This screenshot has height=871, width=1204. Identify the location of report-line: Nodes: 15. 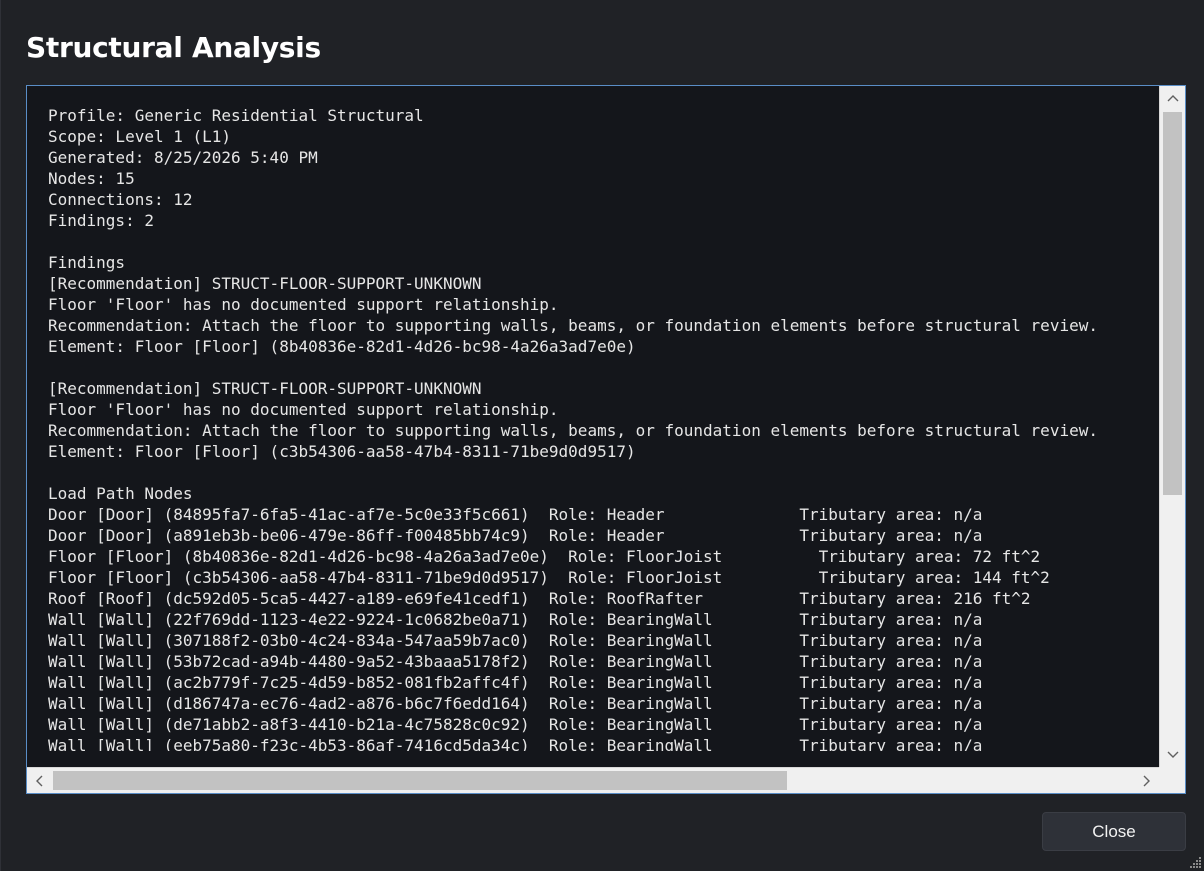
(91, 178).